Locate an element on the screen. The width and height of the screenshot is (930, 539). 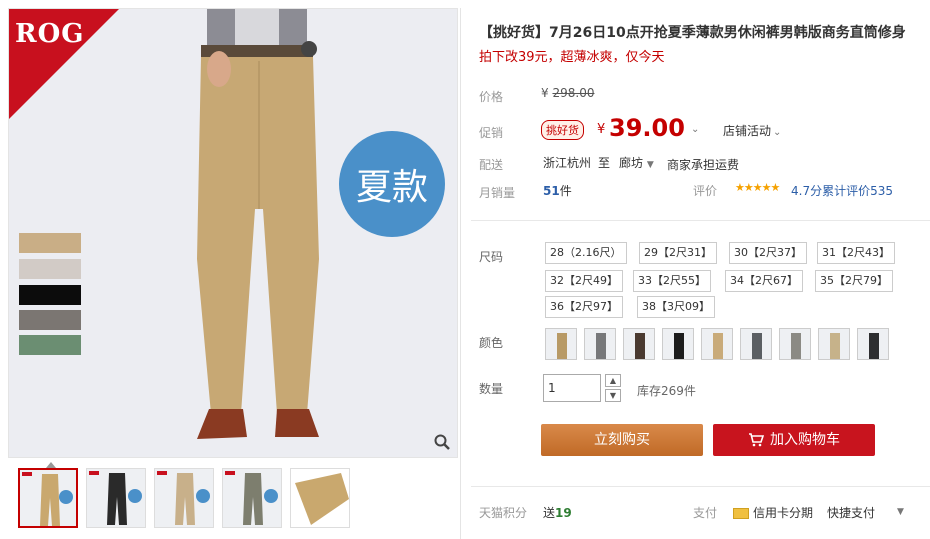
promo-label: 促销 is located at coordinates (491, 133).